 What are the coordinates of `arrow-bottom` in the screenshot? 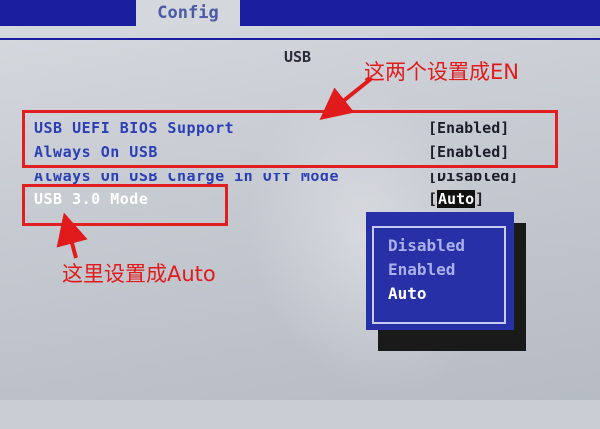 It's located at (72, 235).